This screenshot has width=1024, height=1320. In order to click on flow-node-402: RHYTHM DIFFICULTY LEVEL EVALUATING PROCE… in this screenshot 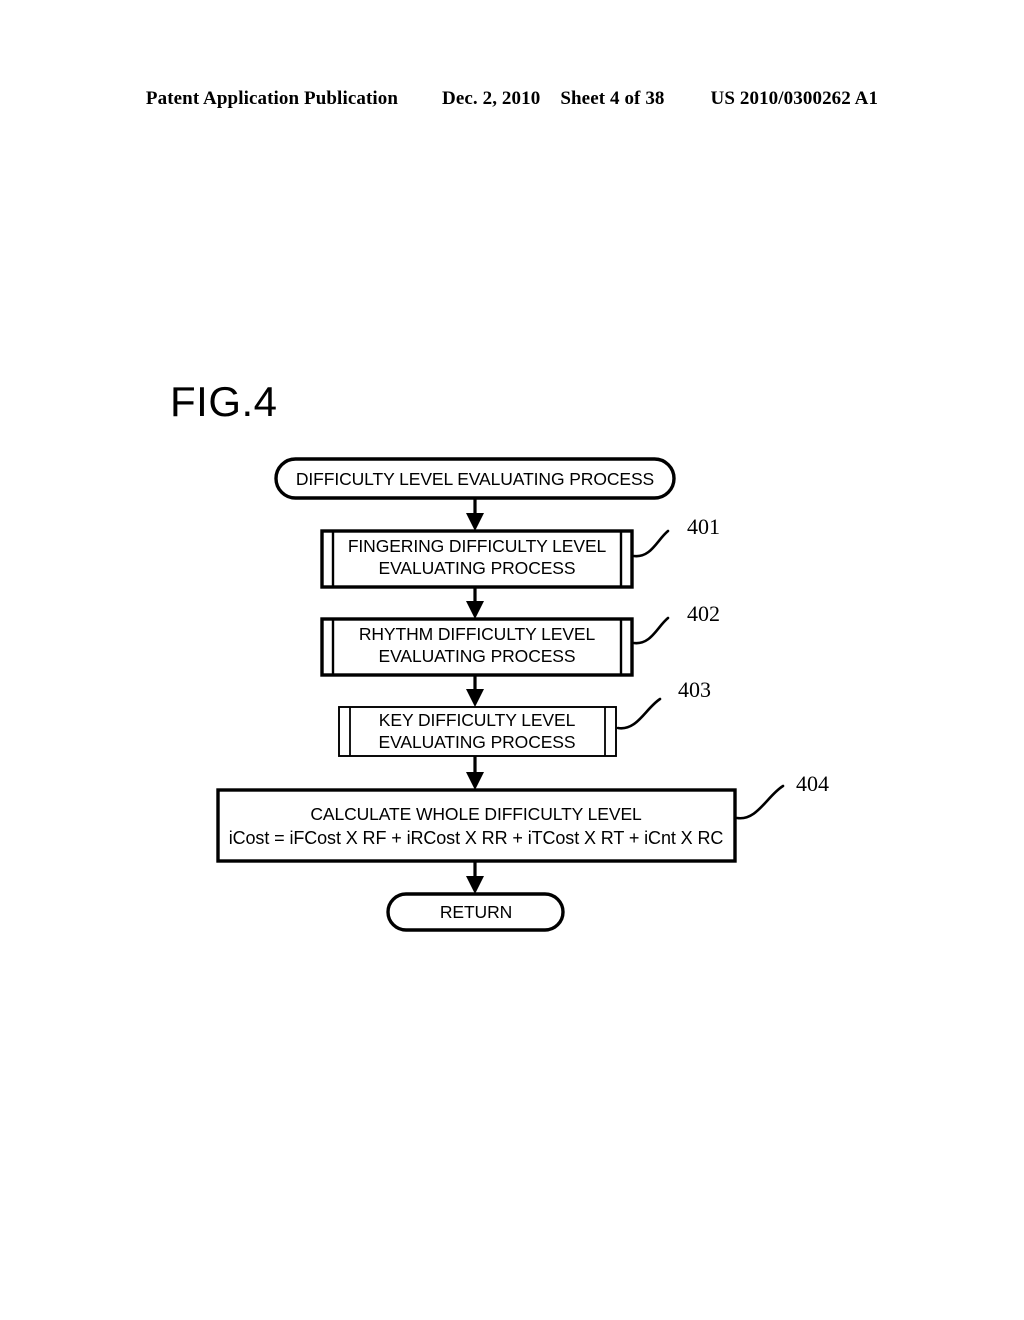, I will do `click(477, 647)`.